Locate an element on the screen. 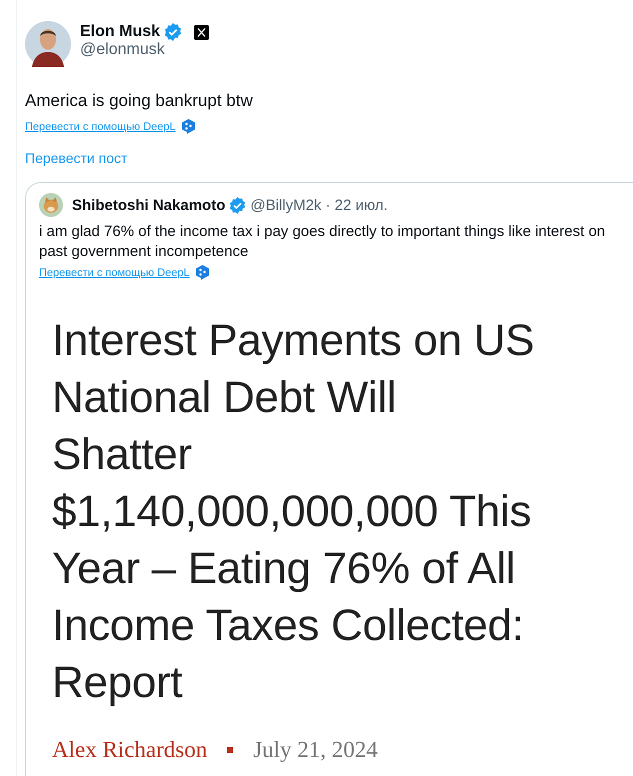 This screenshot has width=633, height=776. post-text: America is going bankrupt btw is located at coordinates (139, 101).